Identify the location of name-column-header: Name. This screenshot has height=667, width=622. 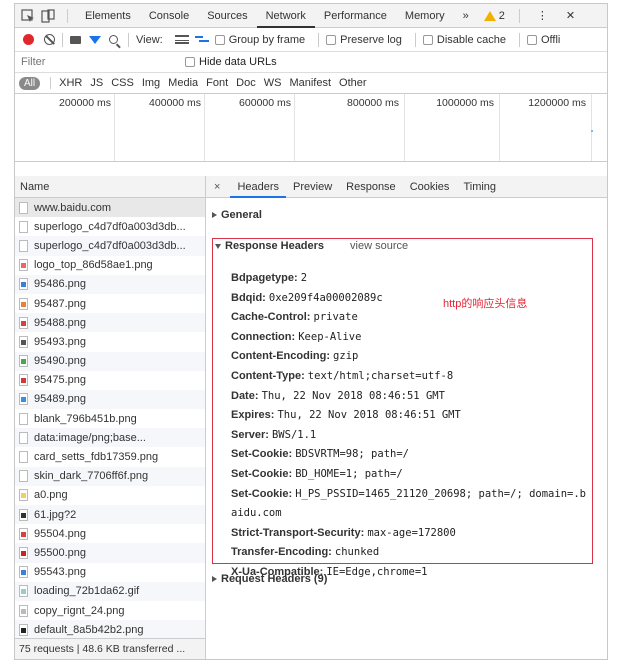
(110, 187).